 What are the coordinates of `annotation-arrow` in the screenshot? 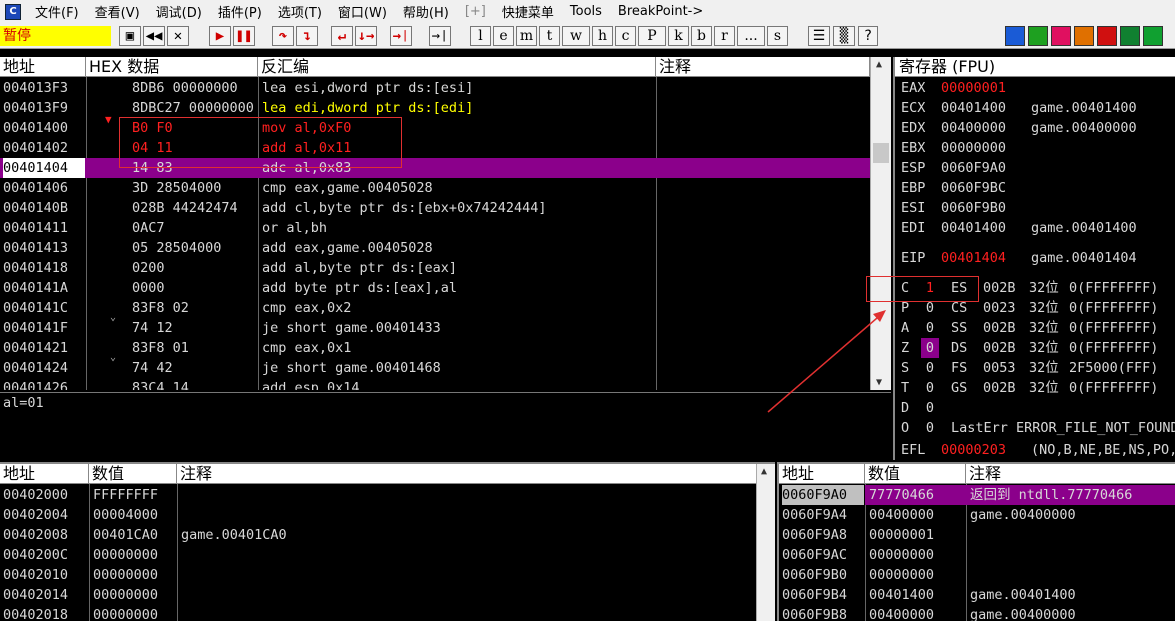 It's located at (826, 361).